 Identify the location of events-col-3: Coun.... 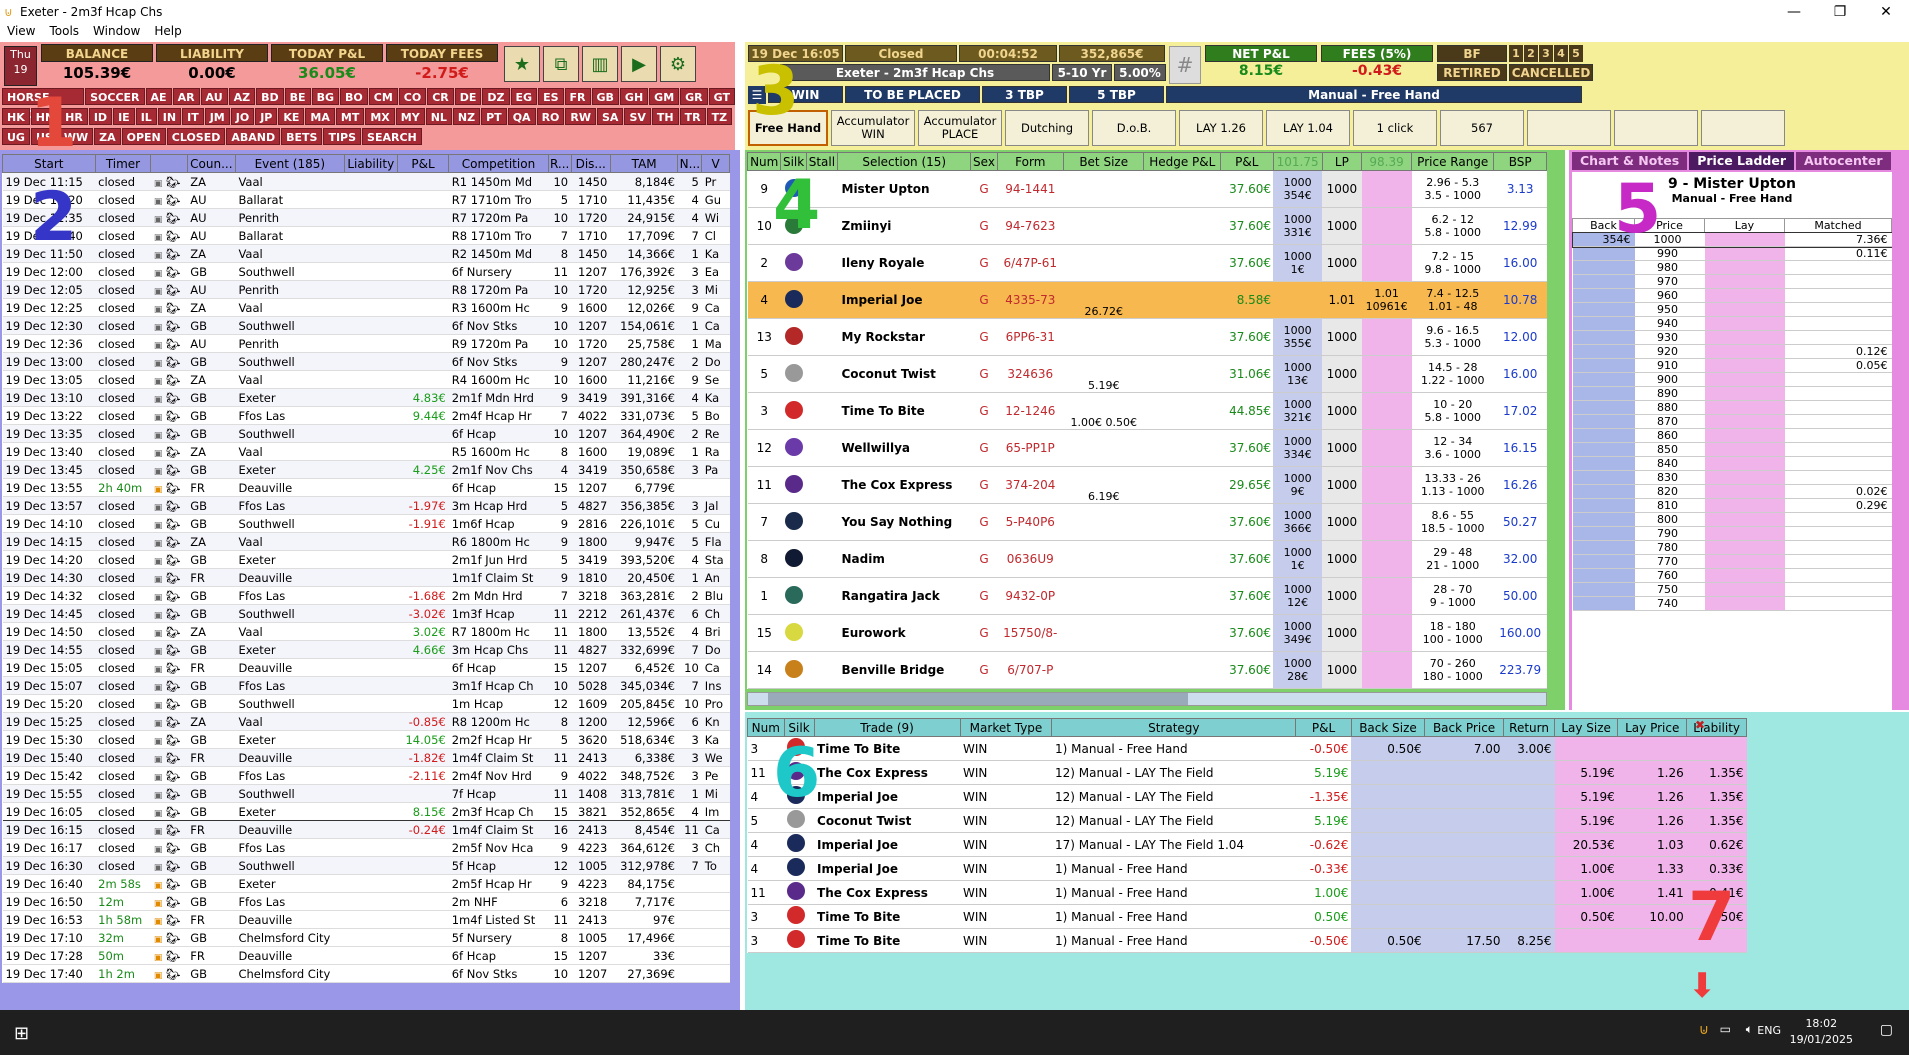
(211, 163).